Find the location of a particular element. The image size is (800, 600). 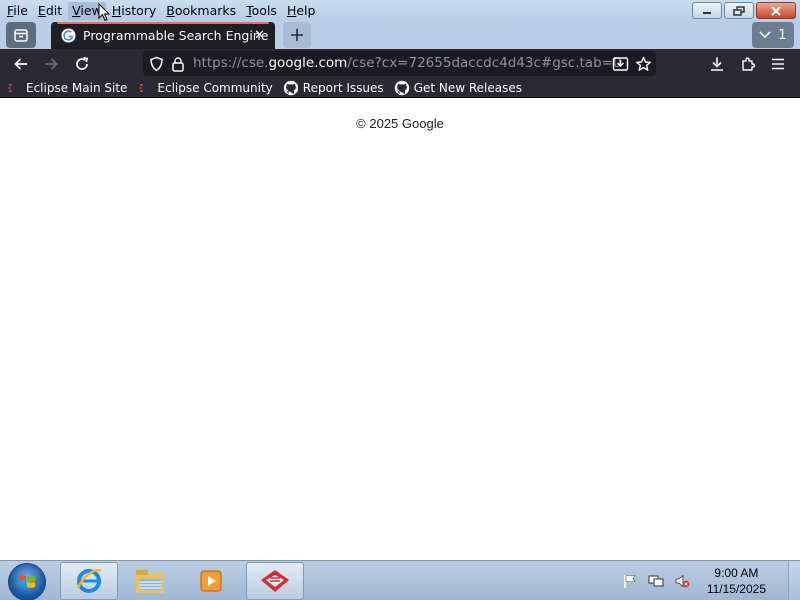

clock-time: 9:00 AM is located at coordinates (736, 573).